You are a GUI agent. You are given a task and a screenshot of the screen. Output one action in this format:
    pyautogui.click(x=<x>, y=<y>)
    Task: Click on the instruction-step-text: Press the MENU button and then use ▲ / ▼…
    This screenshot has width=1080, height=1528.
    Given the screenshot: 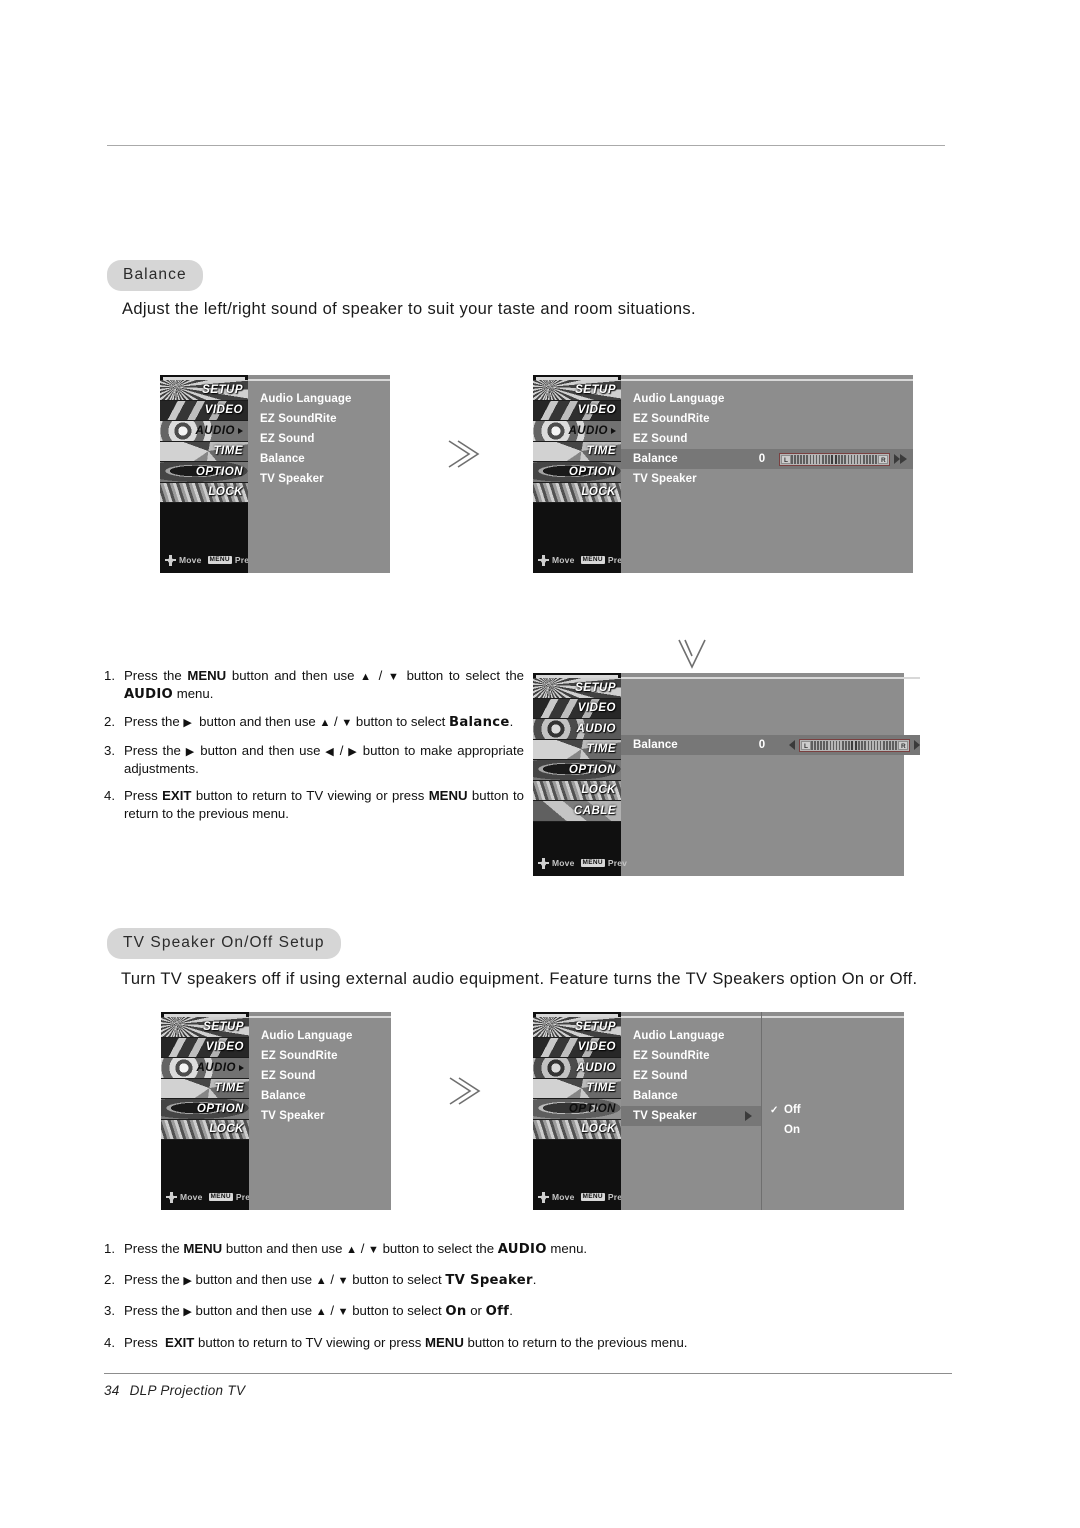 What is the action you would take?
    pyautogui.click(x=356, y=1249)
    